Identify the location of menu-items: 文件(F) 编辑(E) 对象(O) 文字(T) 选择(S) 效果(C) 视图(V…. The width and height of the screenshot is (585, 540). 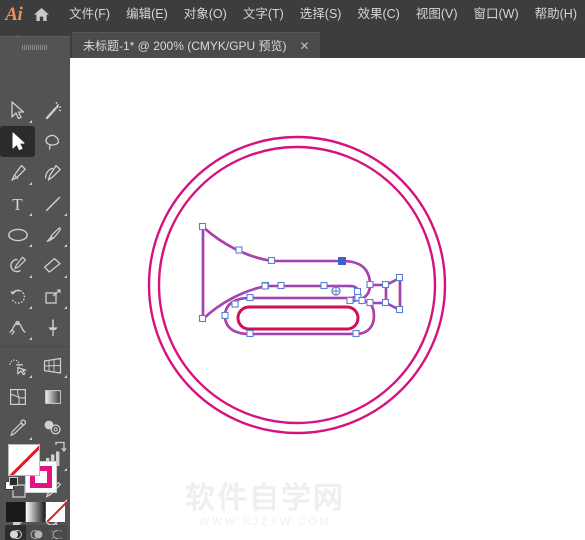
(323, 14).